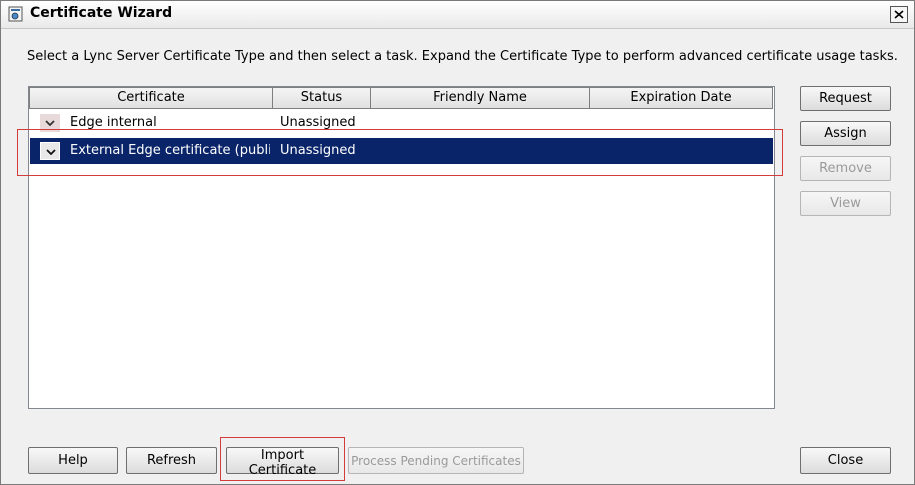 The image size is (915, 485). I want to click on certificate-cell: Edge internal, so click(113, 122).